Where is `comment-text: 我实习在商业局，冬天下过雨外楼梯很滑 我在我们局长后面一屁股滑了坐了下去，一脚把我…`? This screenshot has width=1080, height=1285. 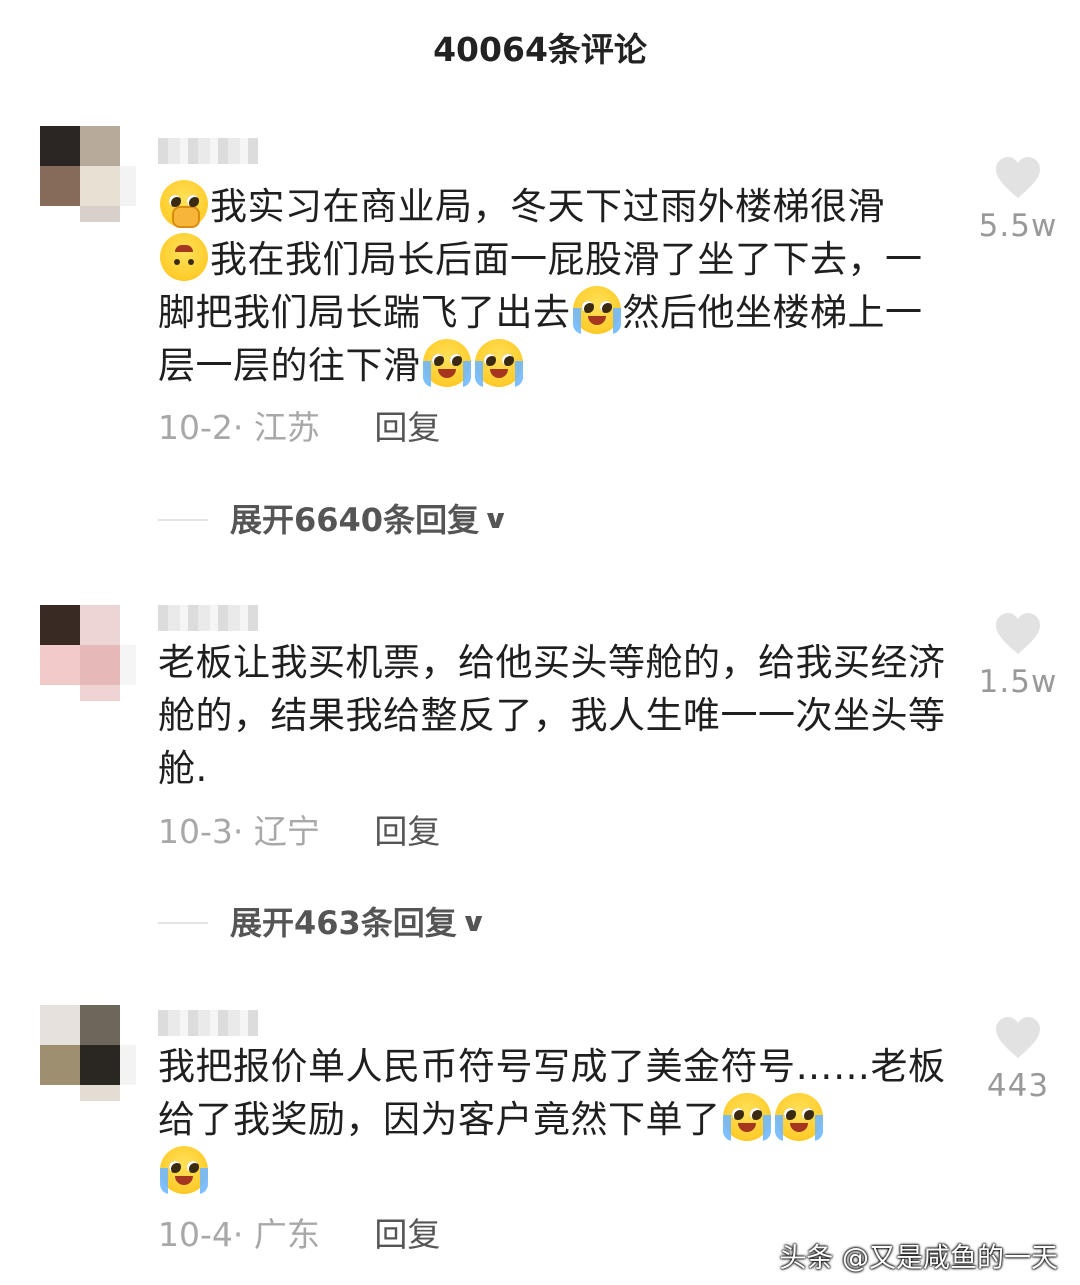 comment-text: 我实习在商业局，冬天下过雨外楼梯很滑 我在我们局长后面一屁股滑了坐了下去，一脚把我… is located at coordinates (553, 286).